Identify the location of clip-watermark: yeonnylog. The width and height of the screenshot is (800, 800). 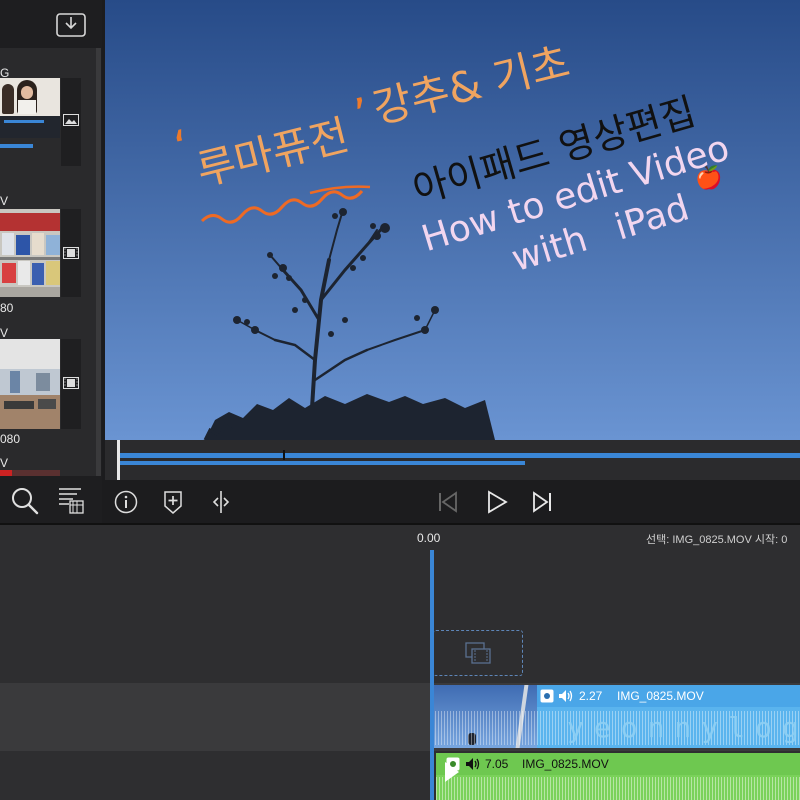
(683, 727).